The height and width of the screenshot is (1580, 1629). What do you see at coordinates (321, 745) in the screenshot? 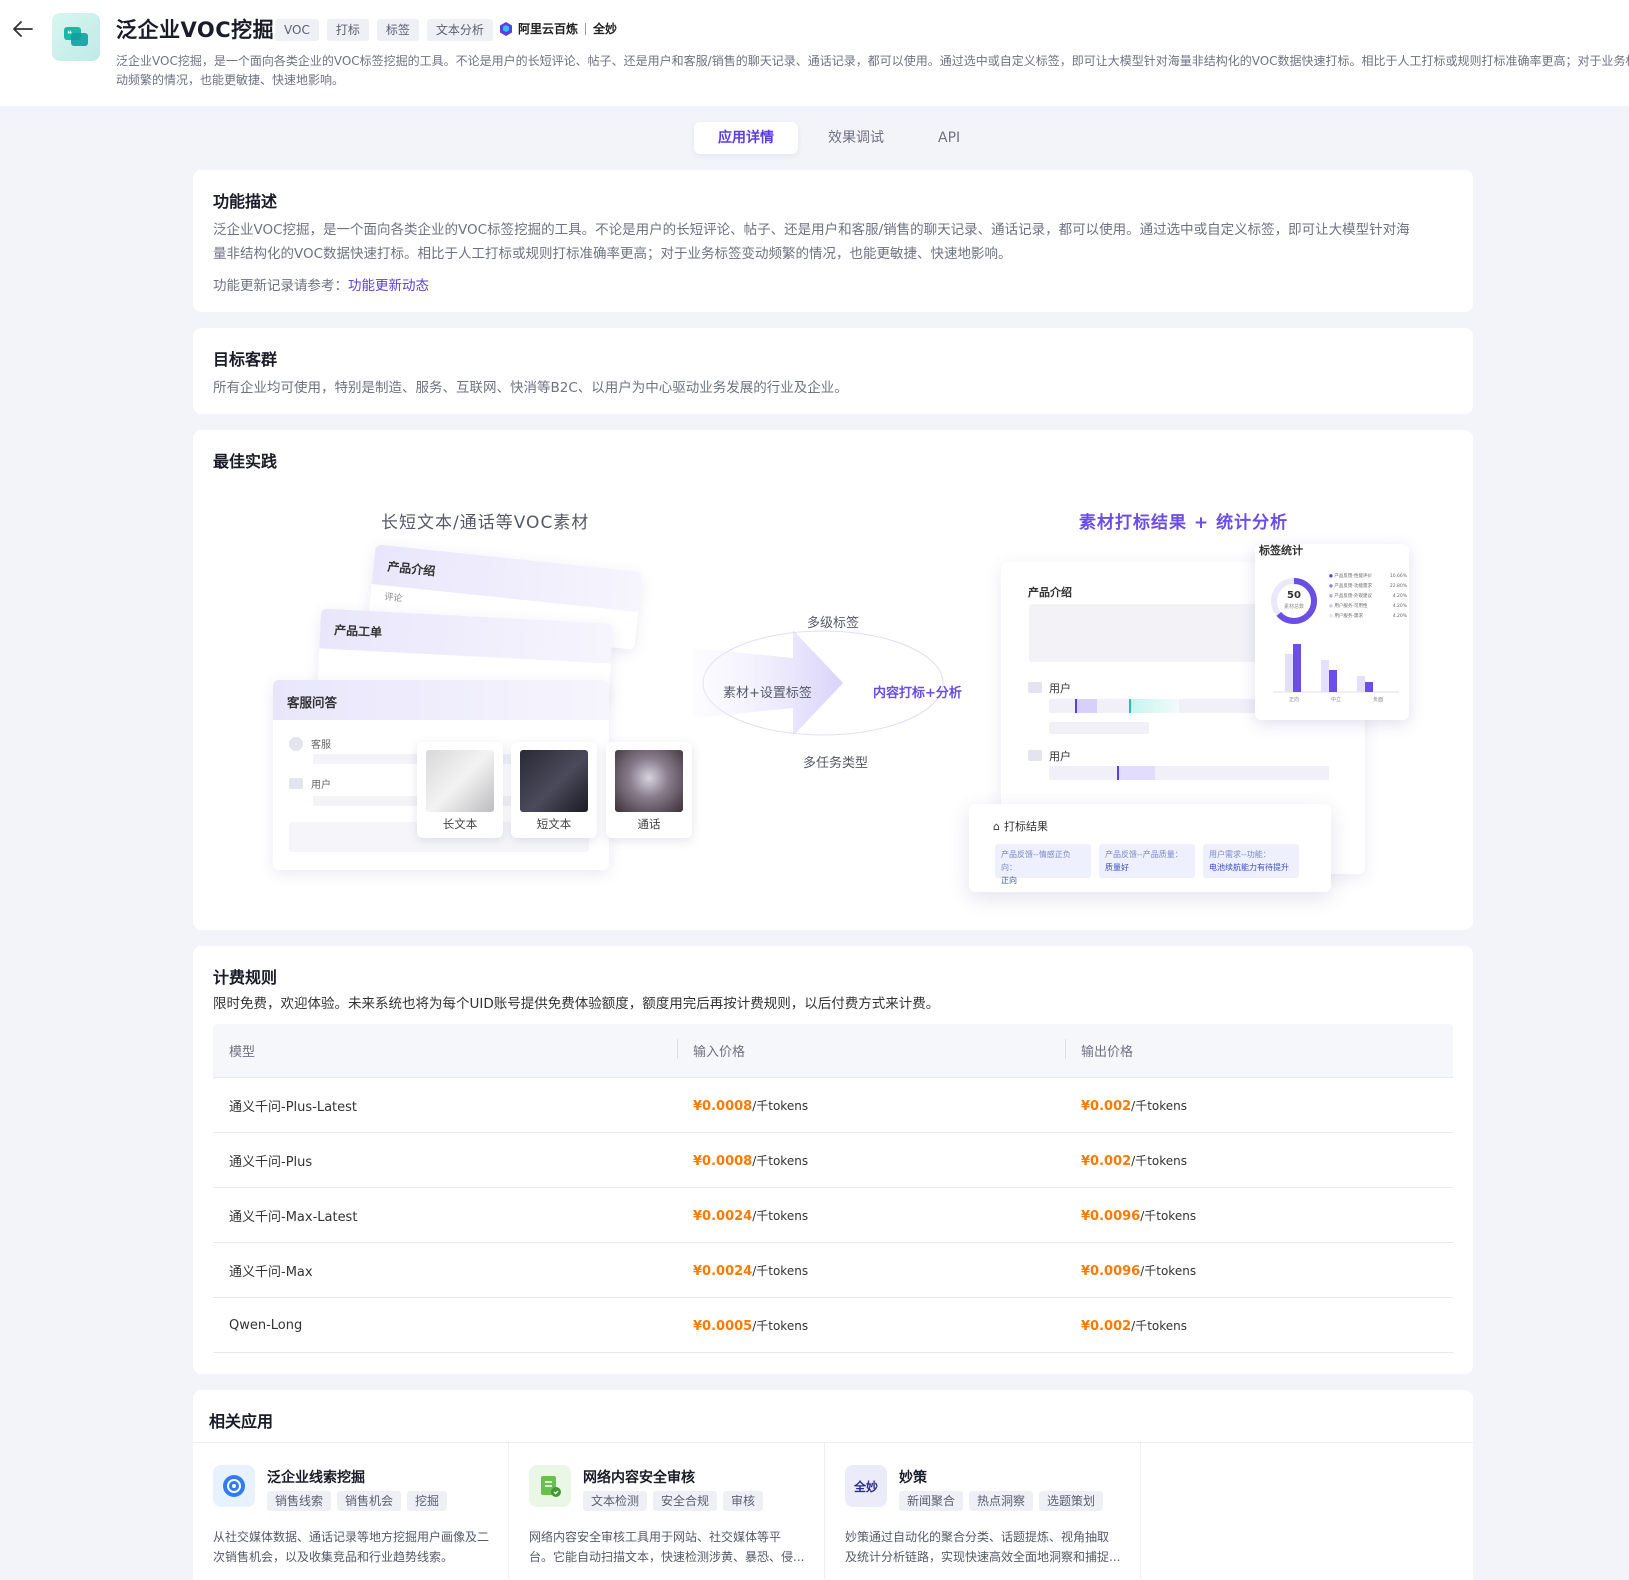
I see `chat-row-service-label: 客服` at bounding box center [321, 745].